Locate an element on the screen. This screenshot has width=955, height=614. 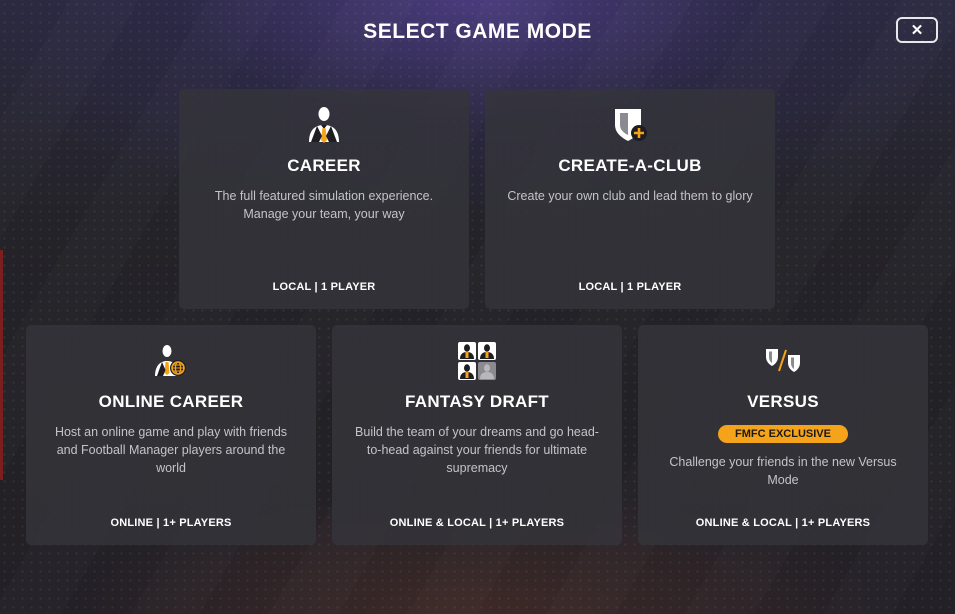
player-grid-icon is located at coordinates (477, 361).